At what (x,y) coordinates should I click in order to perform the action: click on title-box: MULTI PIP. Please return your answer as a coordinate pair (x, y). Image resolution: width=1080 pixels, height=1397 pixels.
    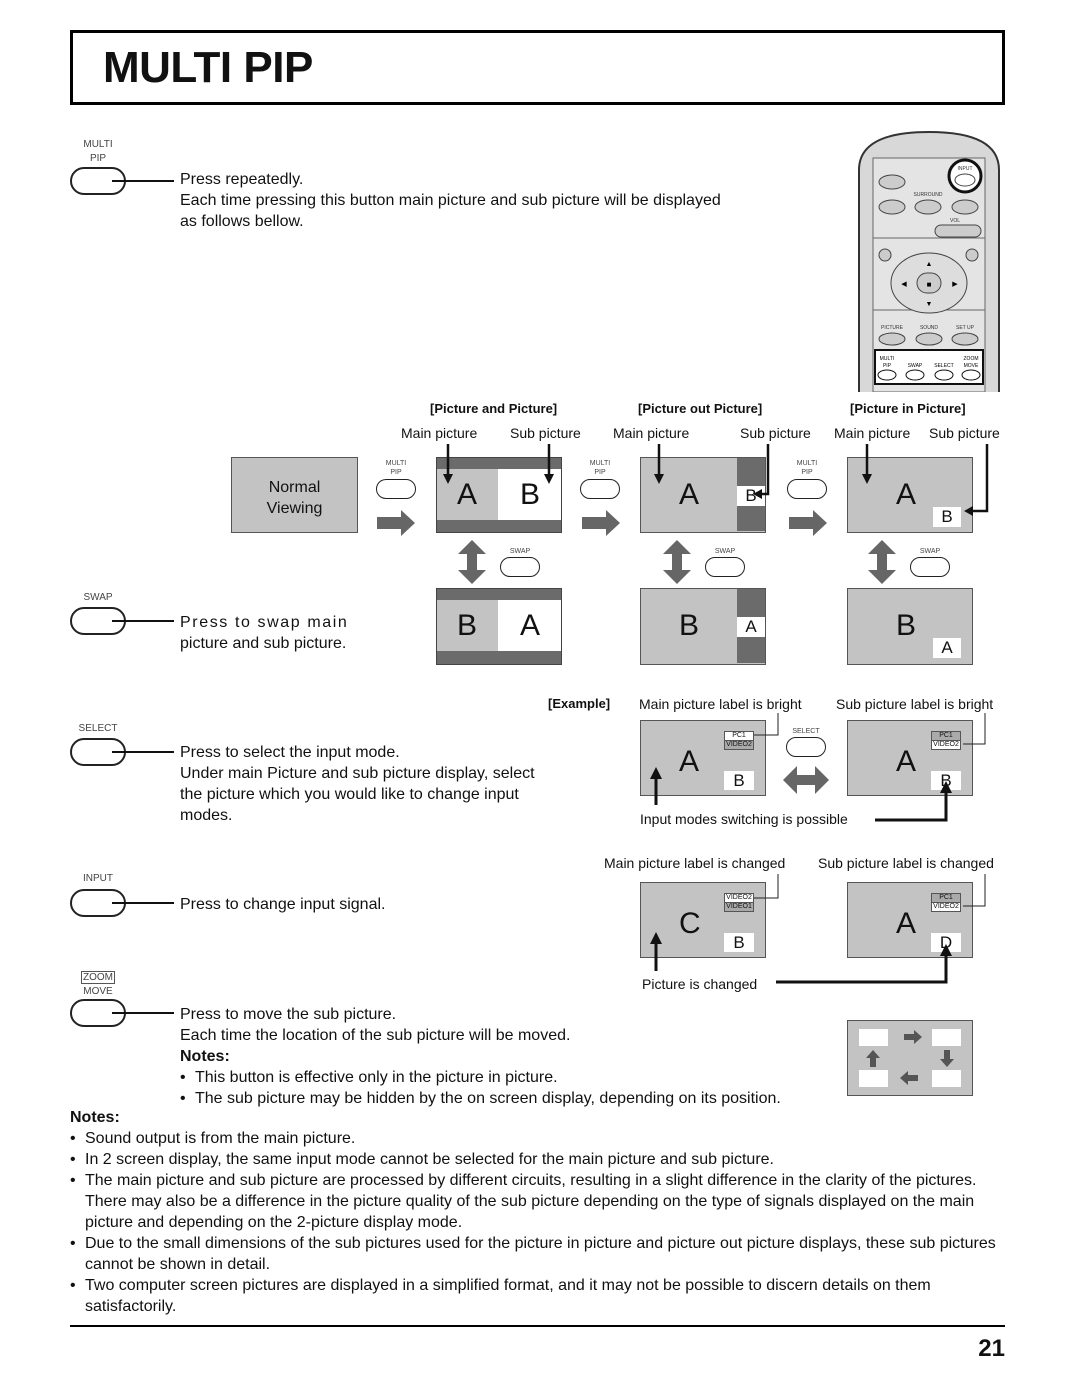
    Looking at the image, I should click on (537, 67).